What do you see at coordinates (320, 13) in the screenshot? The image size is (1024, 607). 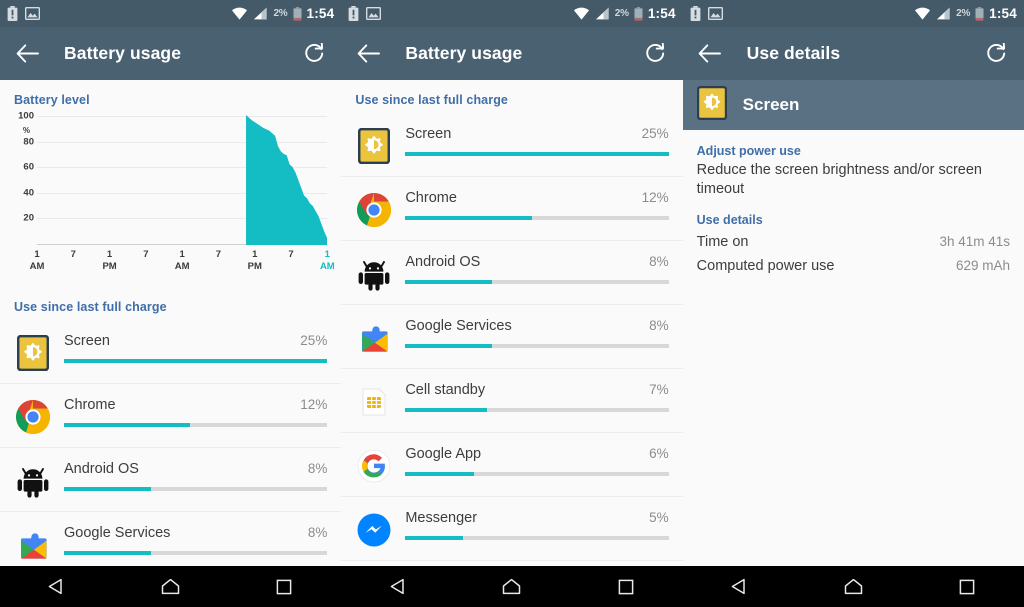 I see `status-clock: 1:54` at bounding box center [320, 13].